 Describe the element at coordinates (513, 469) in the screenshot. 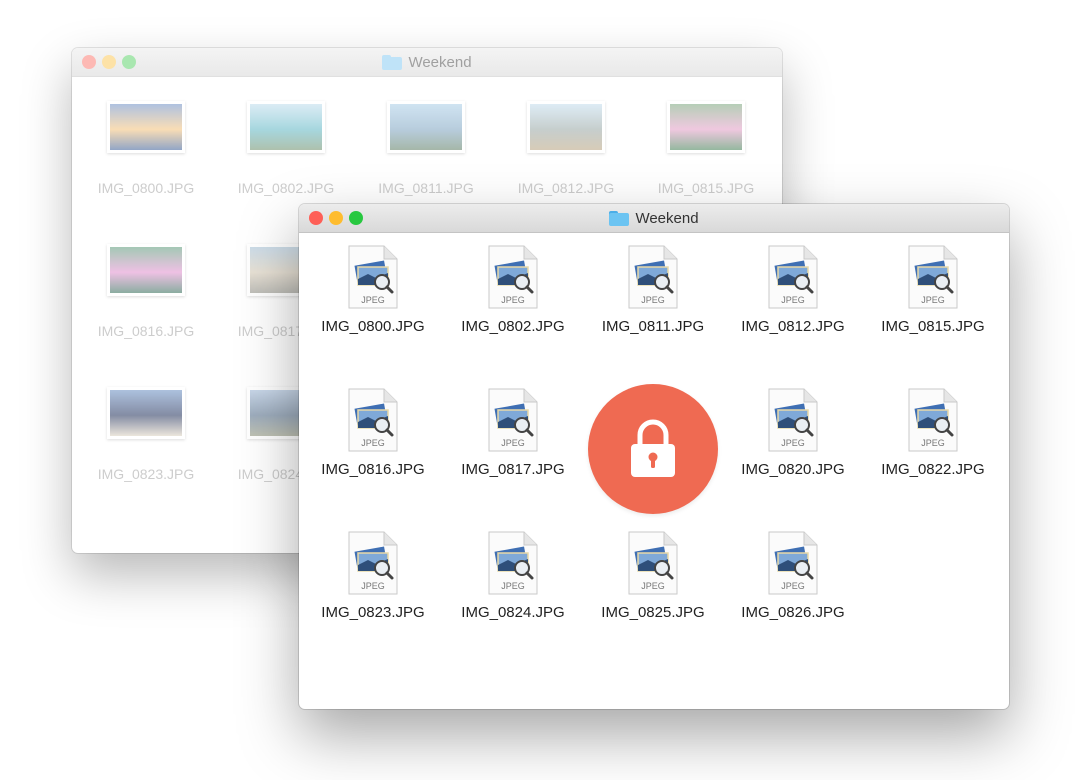

I see `file-name: IMG_0817.JPG` at that location.